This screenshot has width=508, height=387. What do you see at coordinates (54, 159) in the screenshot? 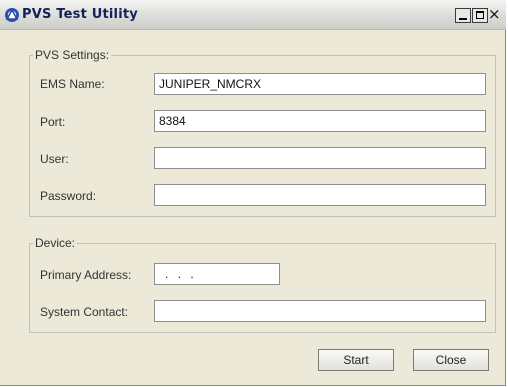
I see `user-label: User:` at bounding box center [54, 159].